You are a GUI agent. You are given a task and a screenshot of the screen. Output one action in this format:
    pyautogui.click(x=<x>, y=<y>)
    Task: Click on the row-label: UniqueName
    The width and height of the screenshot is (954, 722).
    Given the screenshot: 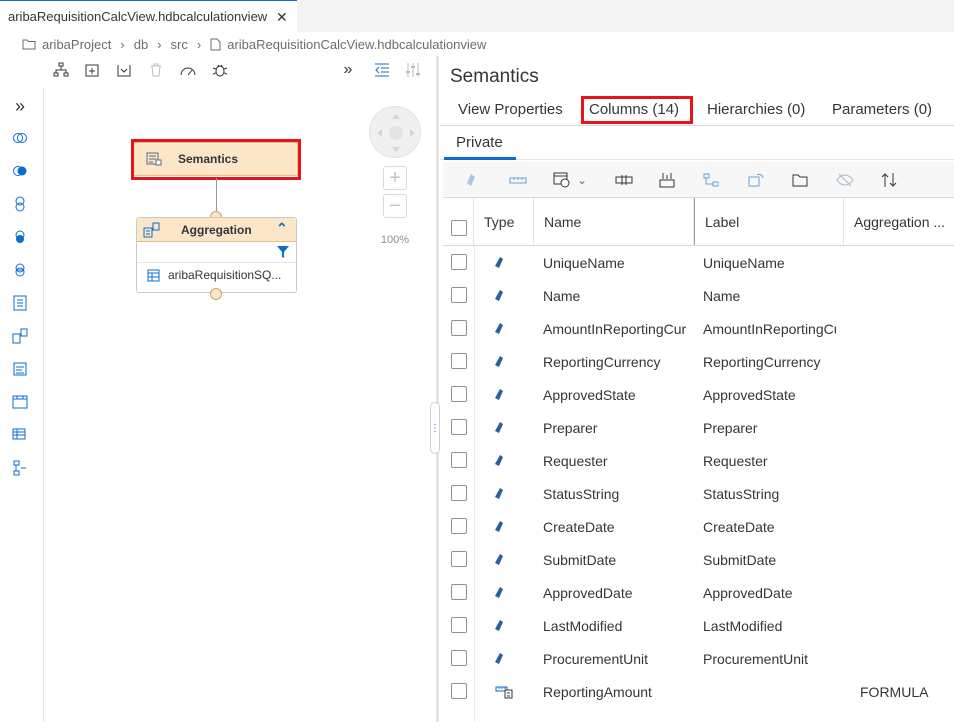 What is the action you would take?
    pyautogui.click(x=769, y=262)
    